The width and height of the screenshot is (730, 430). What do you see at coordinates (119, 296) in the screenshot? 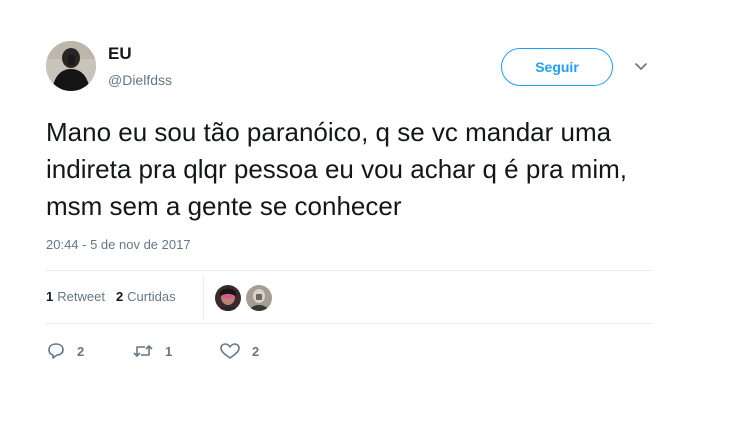
I see `likes-count: 2` at bounding box center [119, 296].